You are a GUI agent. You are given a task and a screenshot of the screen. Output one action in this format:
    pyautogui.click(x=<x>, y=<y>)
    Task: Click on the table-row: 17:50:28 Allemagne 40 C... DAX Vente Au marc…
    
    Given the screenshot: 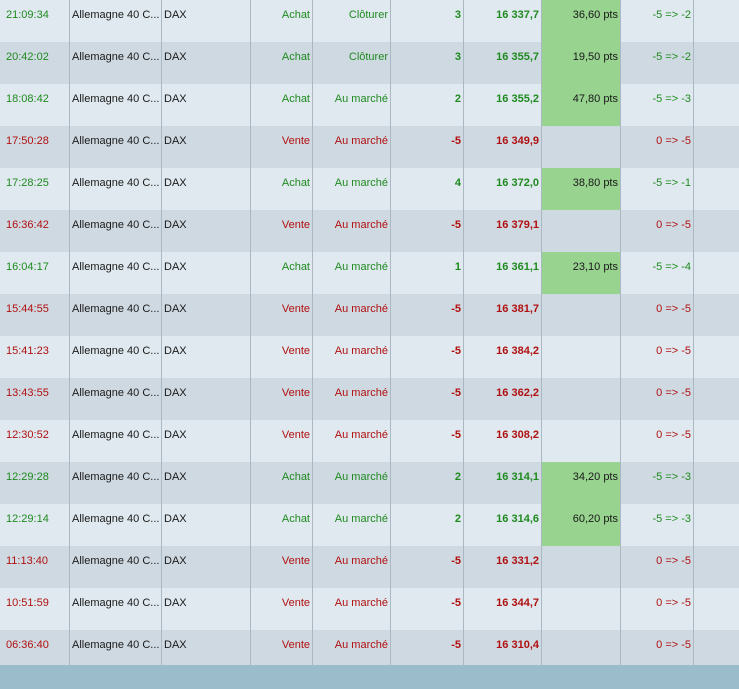 What is the action you would take?
    pyautogui.click(x=369, y=147)
    